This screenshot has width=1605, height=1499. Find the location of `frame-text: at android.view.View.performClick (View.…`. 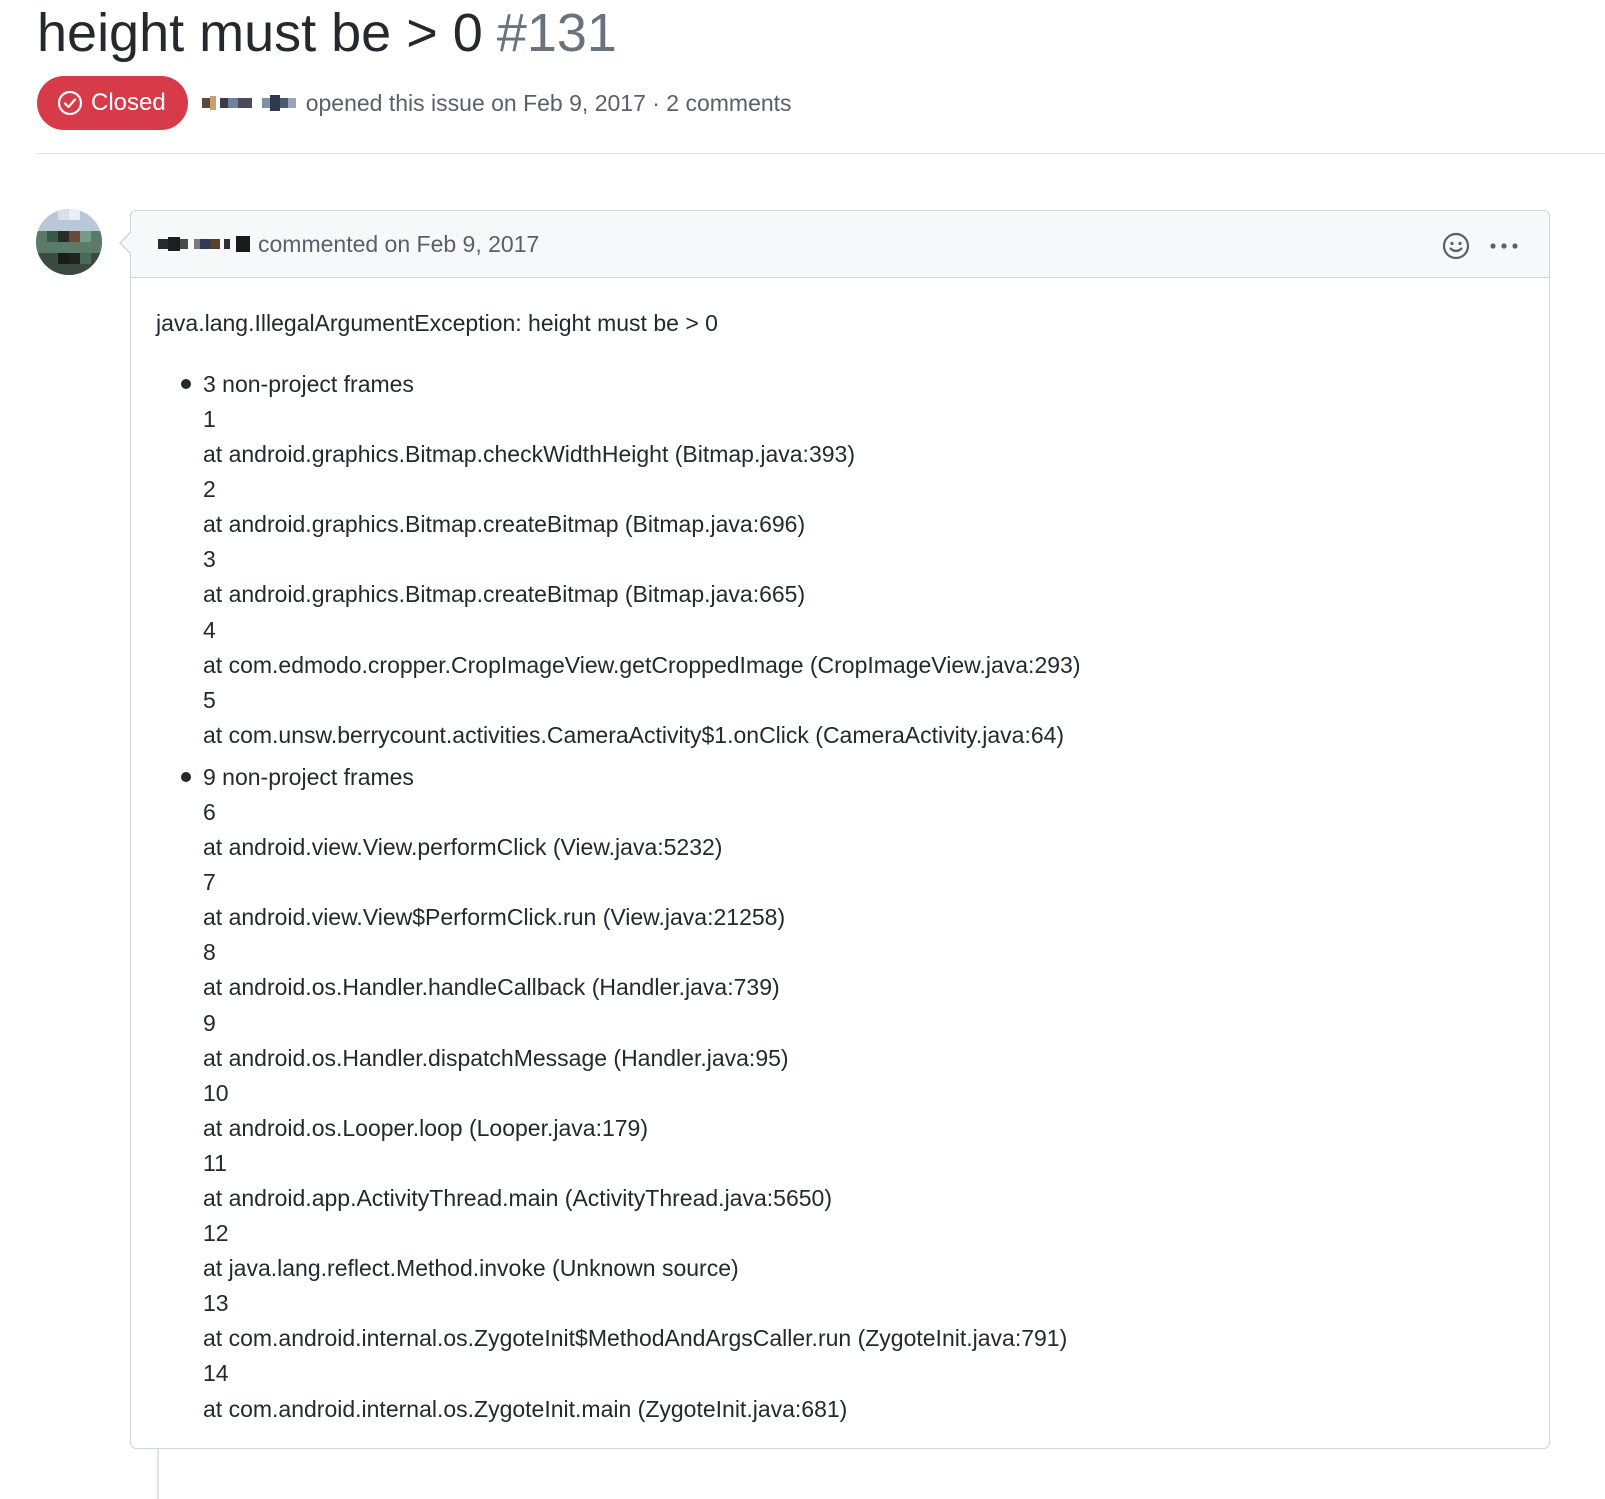

frame-text: at android.view.View.performClick (View.… is located at coordinates (463, 847).